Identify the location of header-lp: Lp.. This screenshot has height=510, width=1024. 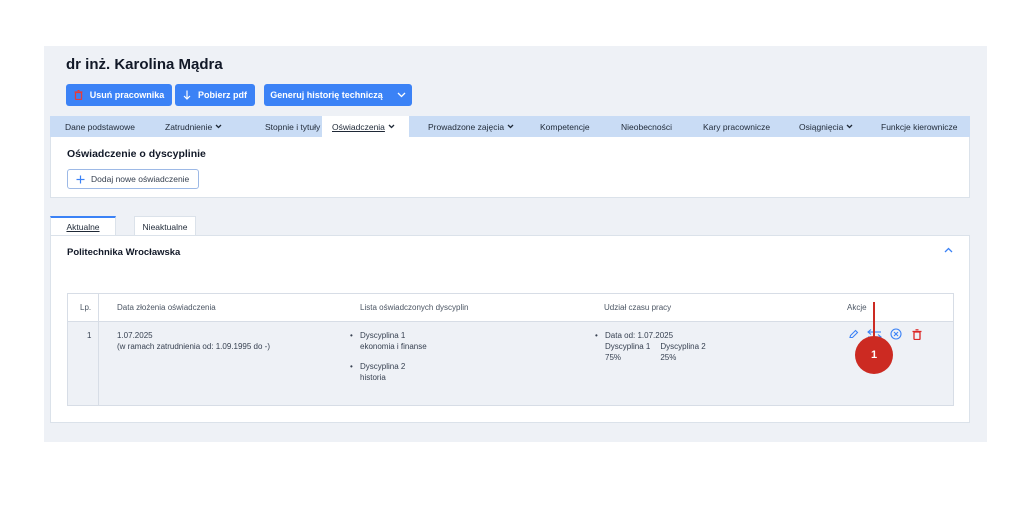
(86, 307).